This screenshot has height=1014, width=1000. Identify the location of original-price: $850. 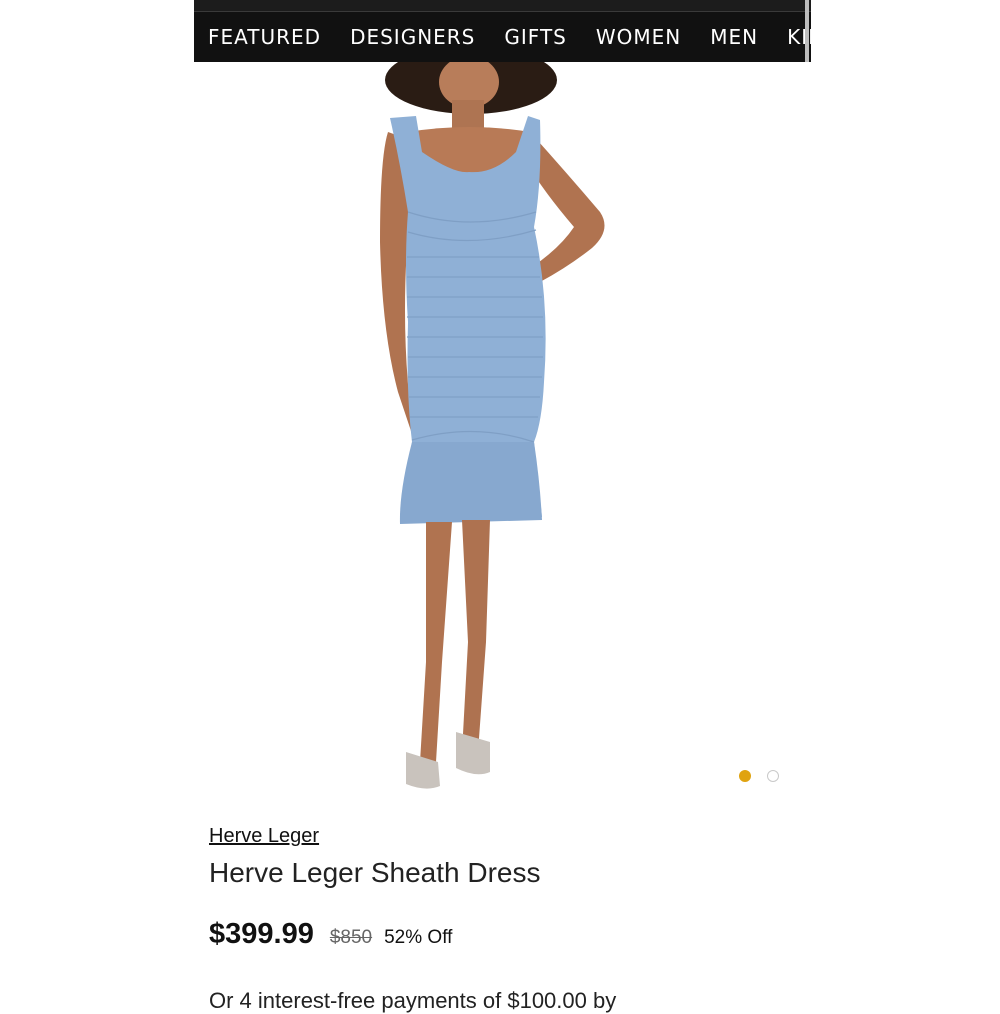
(351, 937).